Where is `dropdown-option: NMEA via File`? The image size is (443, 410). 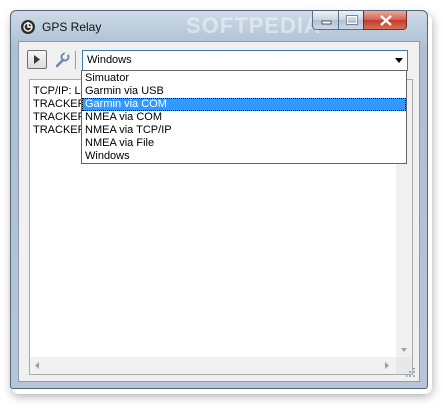 dropdown-option: NMEA via File is located at coordinates (244, 143).